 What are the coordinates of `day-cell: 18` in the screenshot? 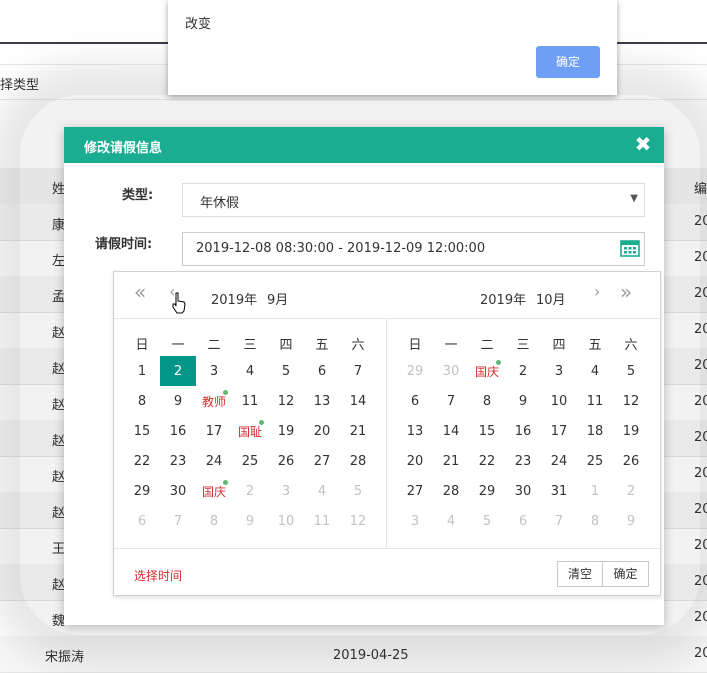 It's located at (595, 431).